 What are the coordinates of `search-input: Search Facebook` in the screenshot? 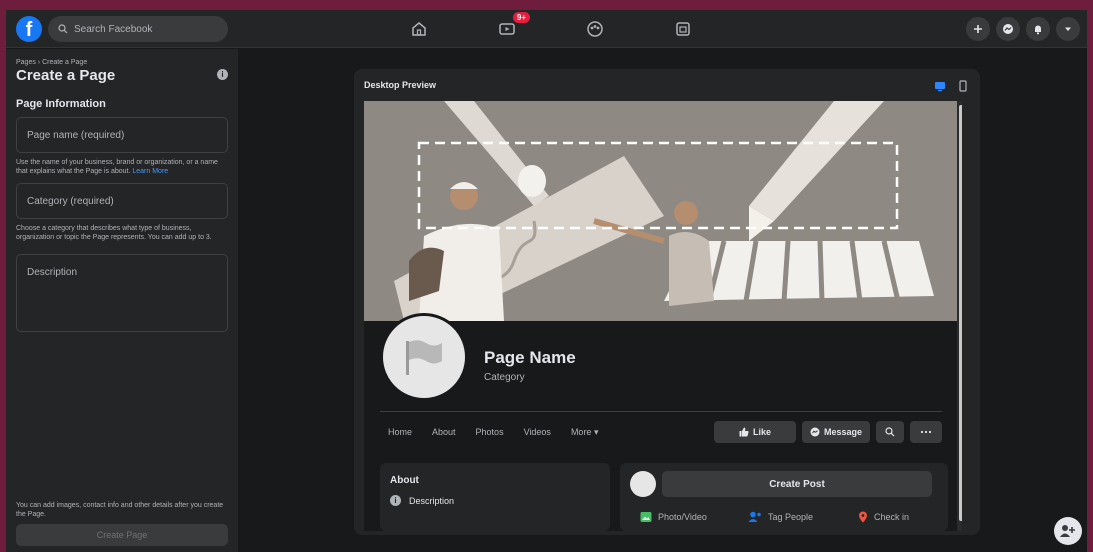 It's located at (138, 29).